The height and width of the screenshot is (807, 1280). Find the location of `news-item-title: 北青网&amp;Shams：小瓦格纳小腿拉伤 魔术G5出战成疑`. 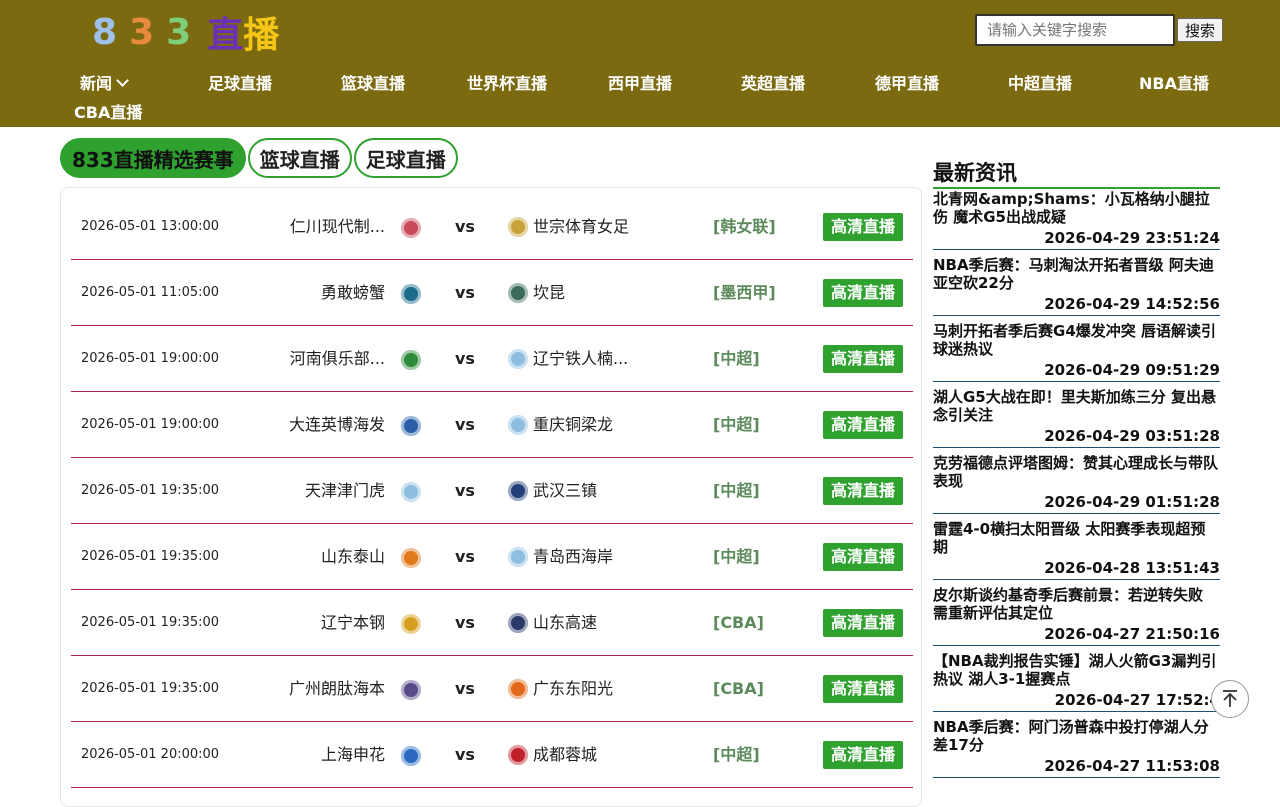

news-item-title: 北青网&amp;Shams：小瓦格纳小腿拉伤 魔术G5出战成疑 is located at coordinates (1076, 208).